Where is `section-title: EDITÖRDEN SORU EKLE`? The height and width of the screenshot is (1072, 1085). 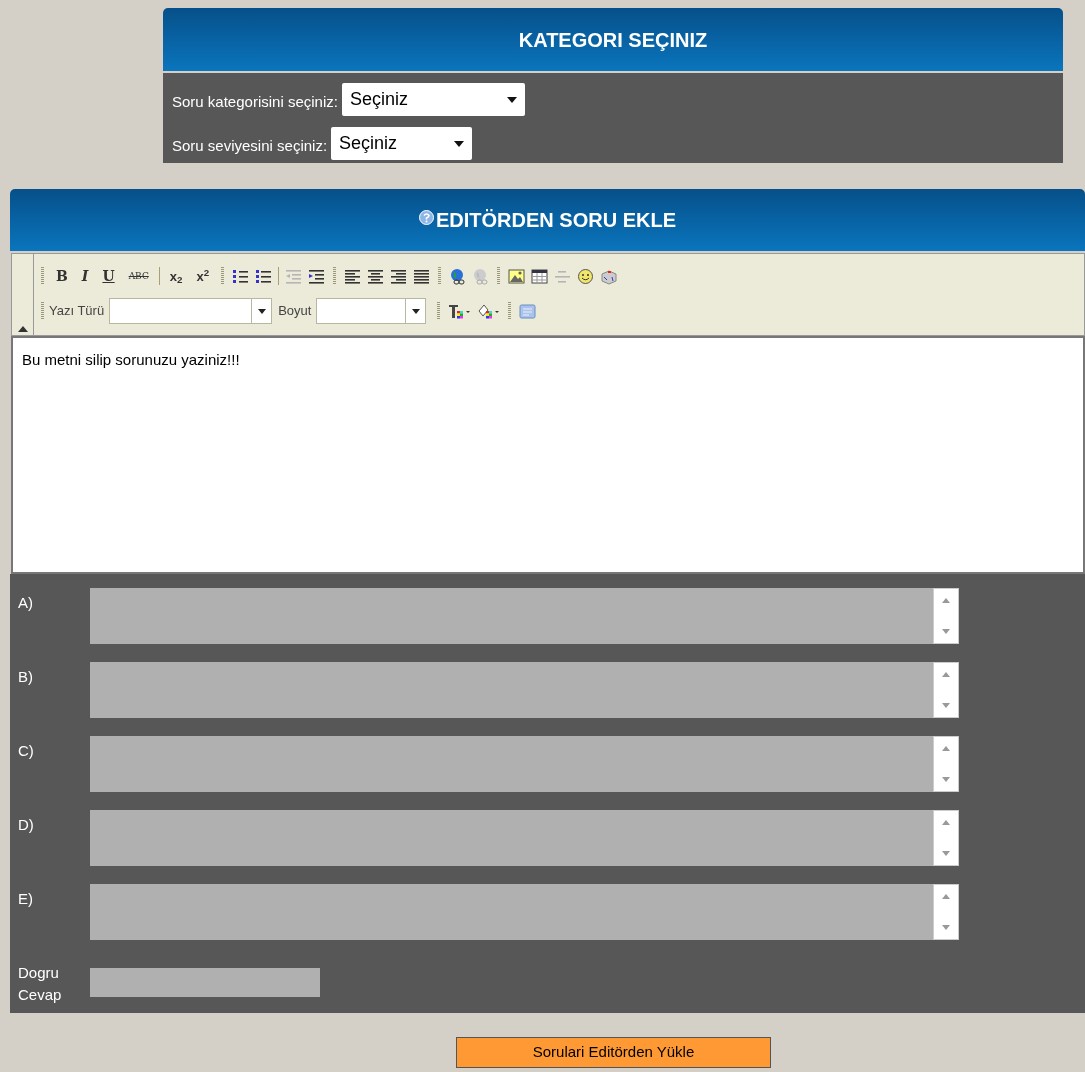
section-title: EDITÖRDEN SORU EKLE is located at coordinates (556, 220).